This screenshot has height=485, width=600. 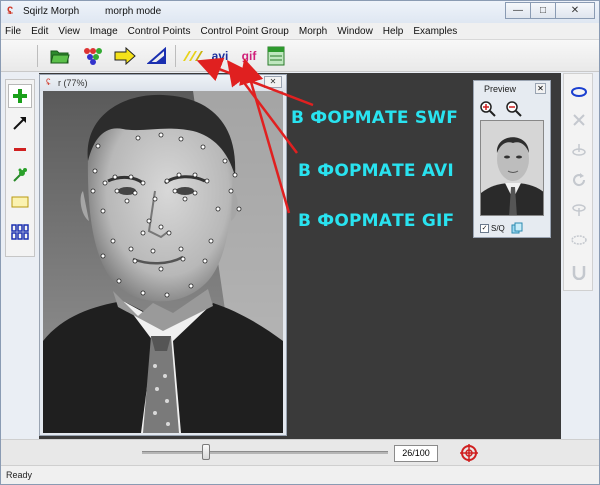 What do you see at coordinates (514, 109) in the screenshot?
I see `zoom-out-icon` at bounding box center [514, 109].